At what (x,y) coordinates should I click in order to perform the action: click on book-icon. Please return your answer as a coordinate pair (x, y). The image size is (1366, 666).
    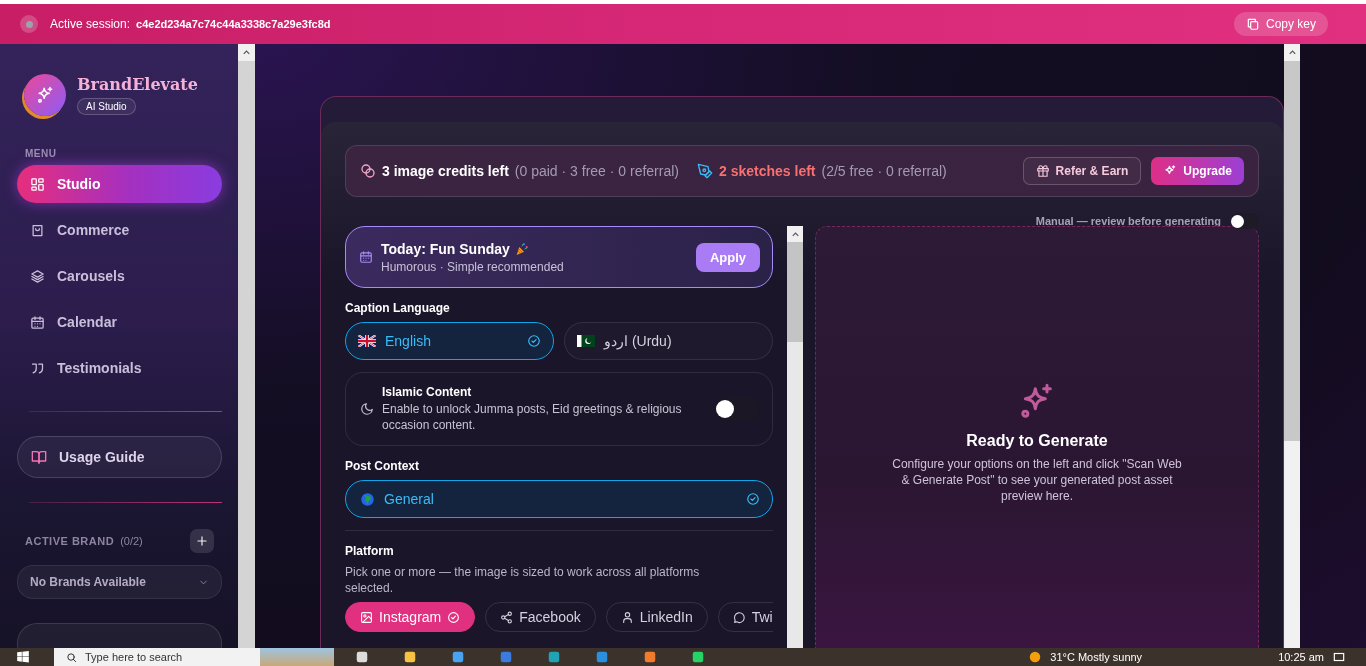
    Looking at the image, I should click on (39, 457).